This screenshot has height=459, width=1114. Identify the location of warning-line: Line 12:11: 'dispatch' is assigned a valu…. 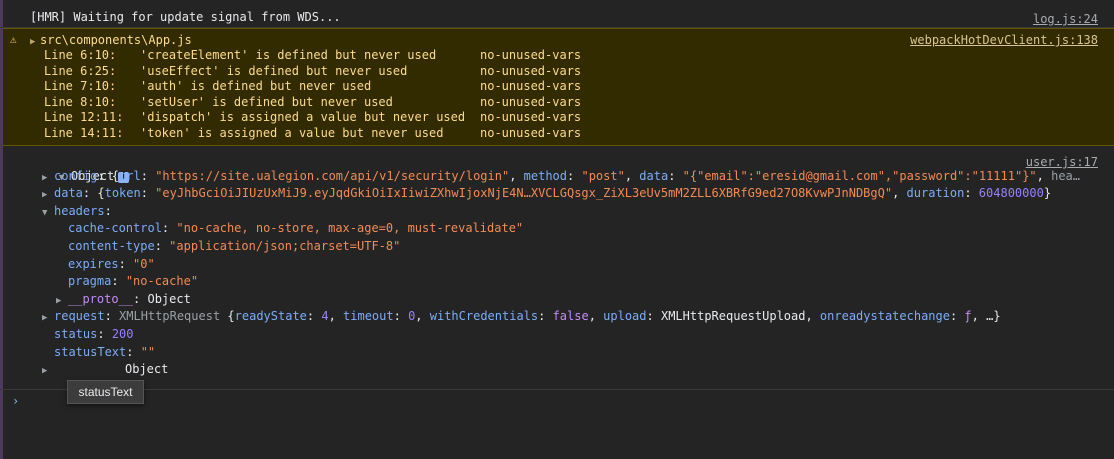
(557, 118).